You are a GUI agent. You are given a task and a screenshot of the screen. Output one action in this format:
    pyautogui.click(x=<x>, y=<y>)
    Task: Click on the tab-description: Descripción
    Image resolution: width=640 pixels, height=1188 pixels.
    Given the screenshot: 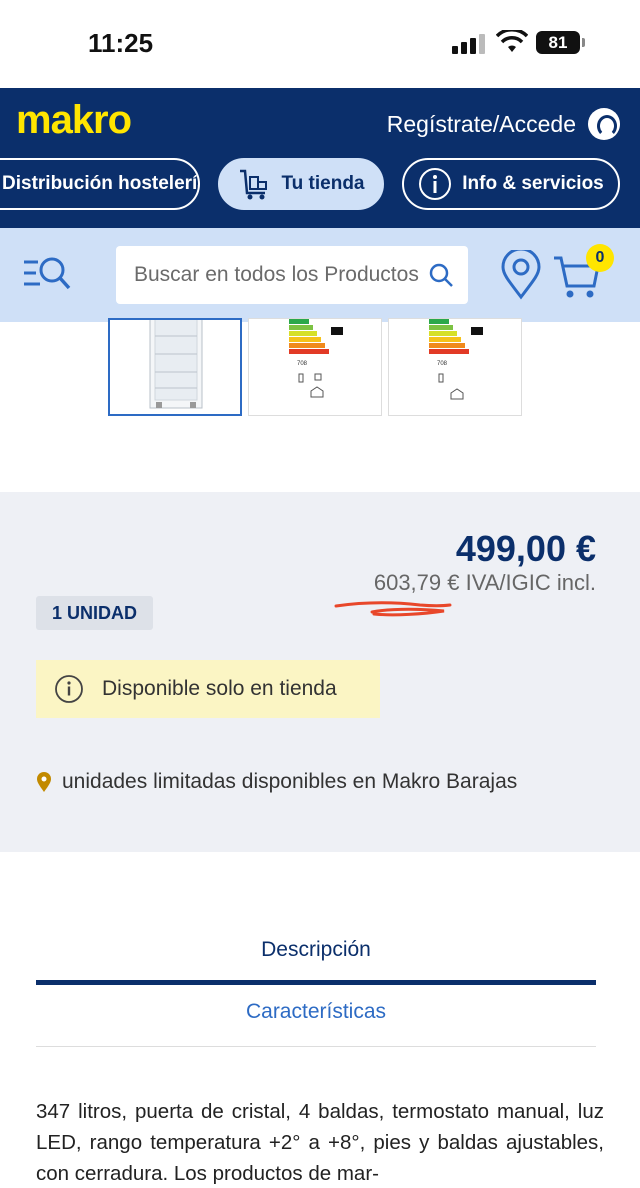 What is the action you would take?
    pyautogui.click(x=316, y=950)
    